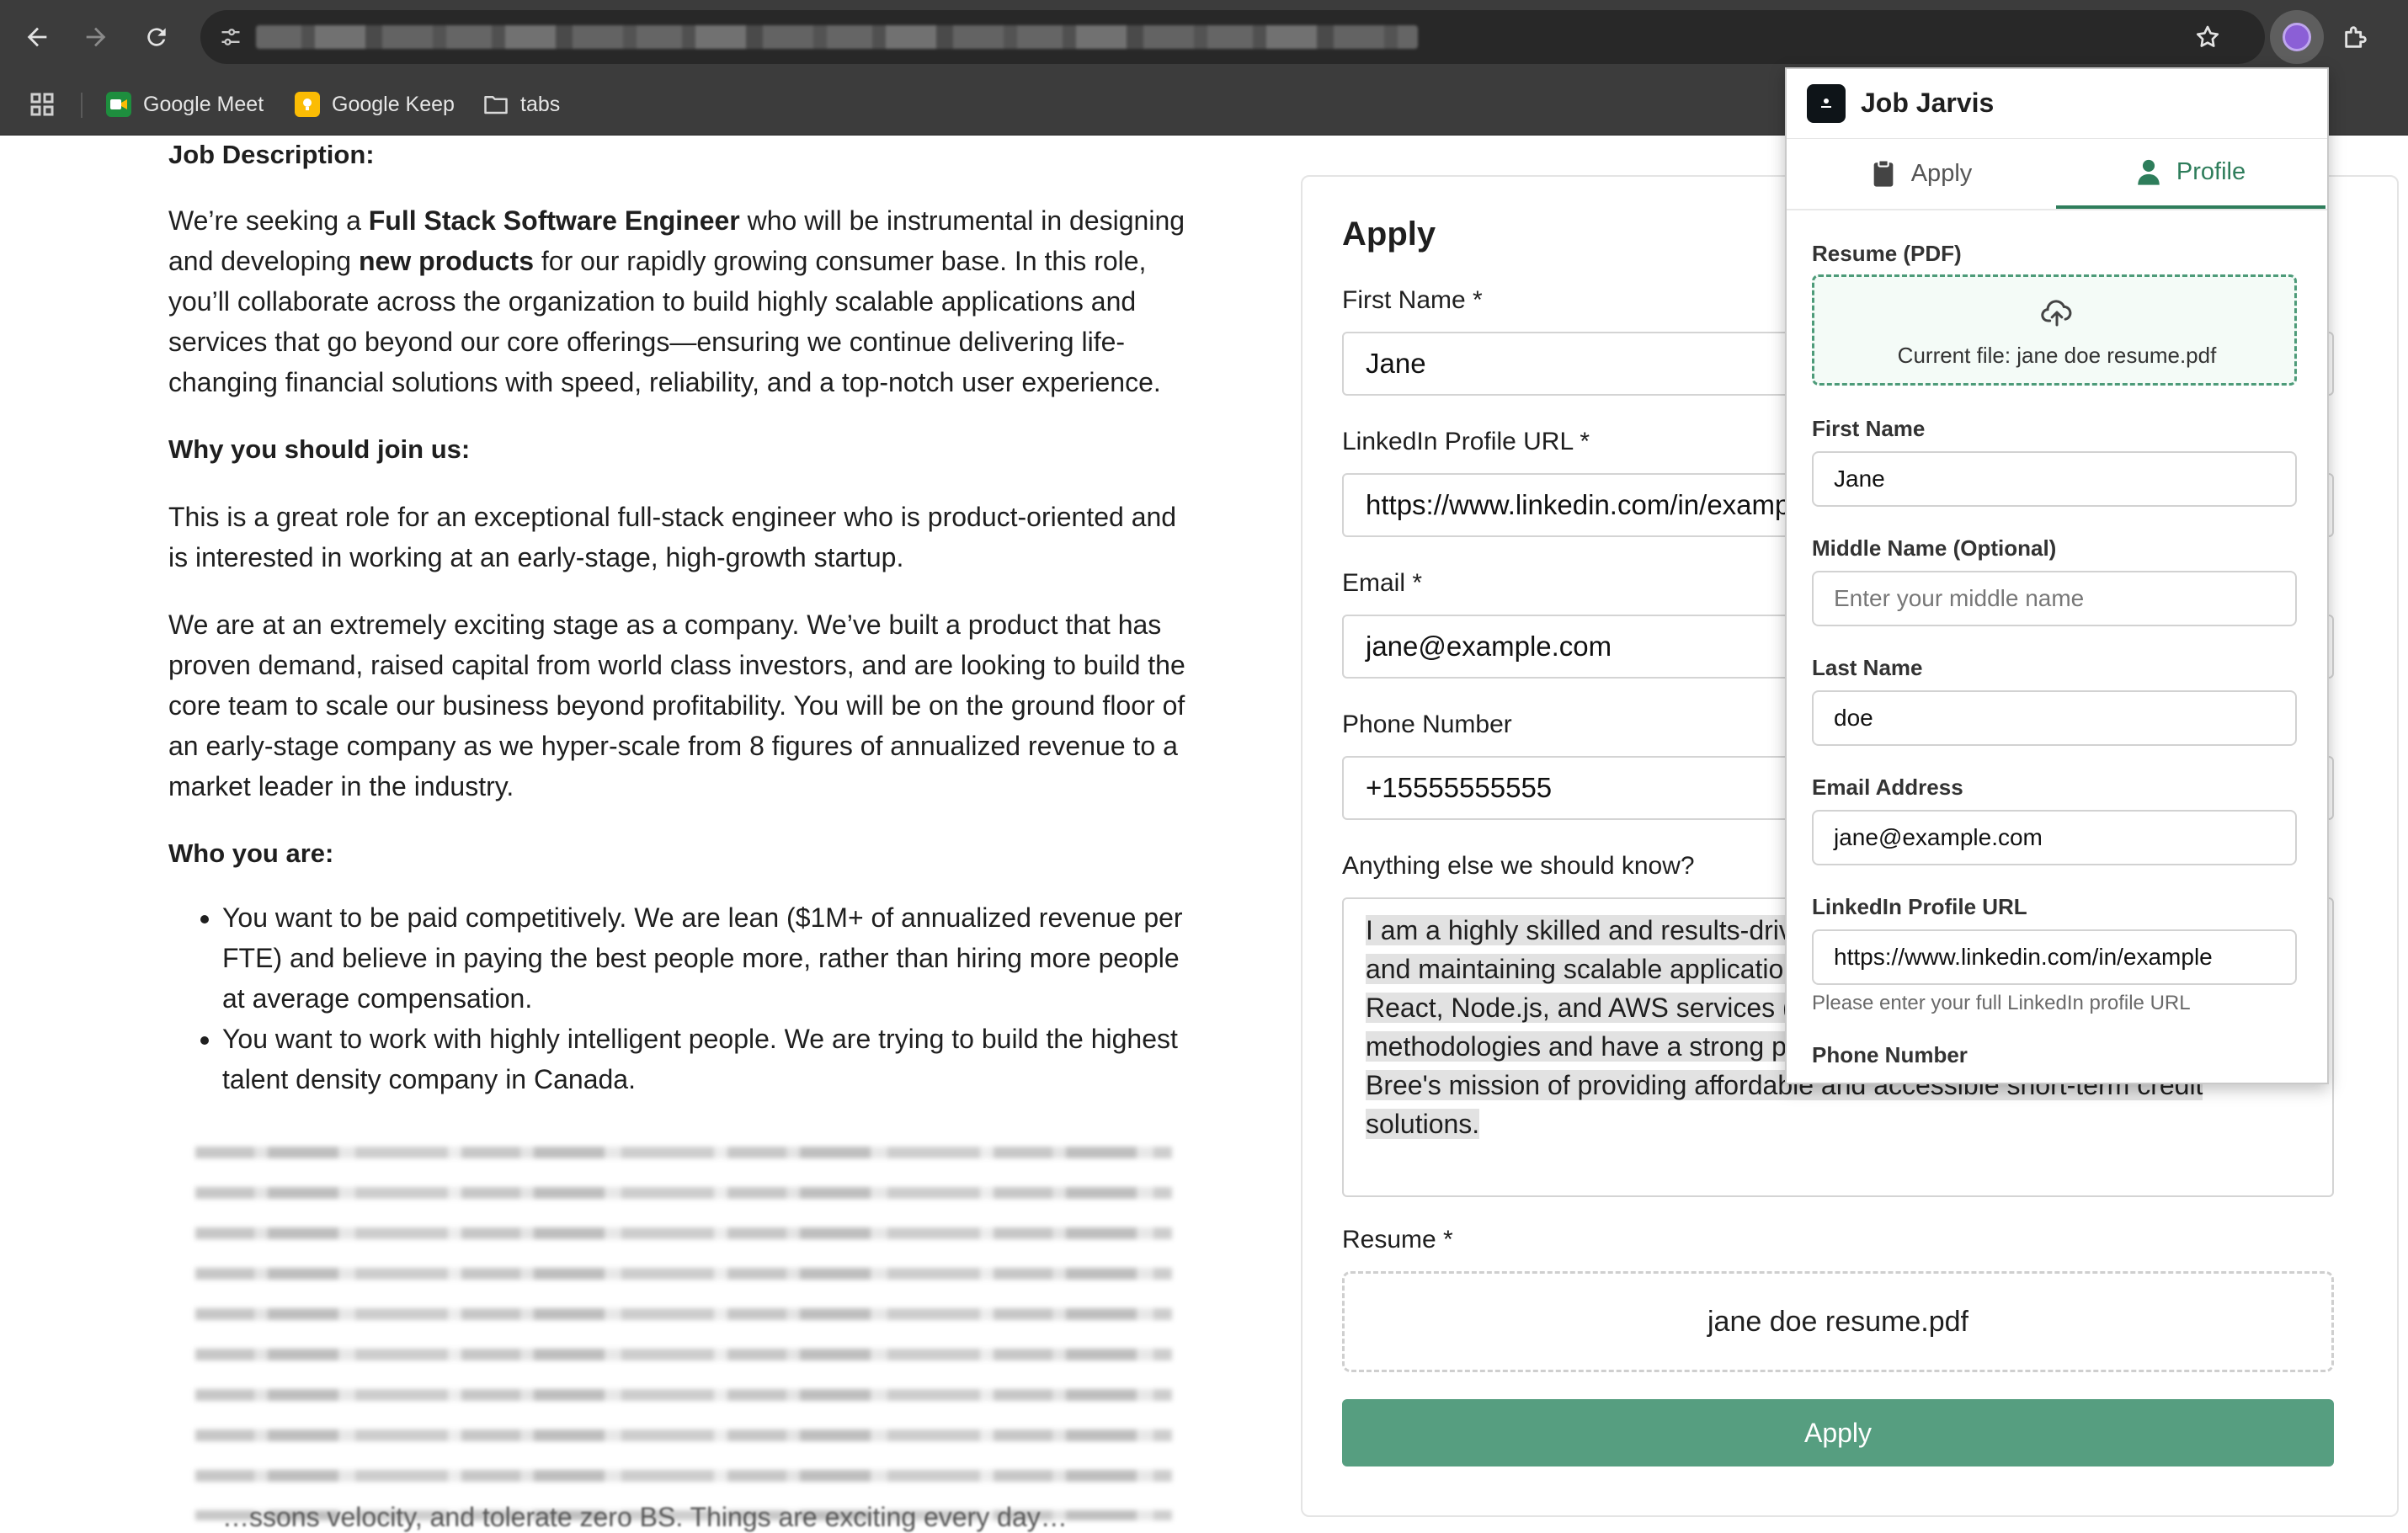 The width and height of the screenshot is (2408, 1533). What do you see at coordinates (1427, 724) in the screenshot?
I see `phone-label: Phone Number` at bounding box center [1427, 724].